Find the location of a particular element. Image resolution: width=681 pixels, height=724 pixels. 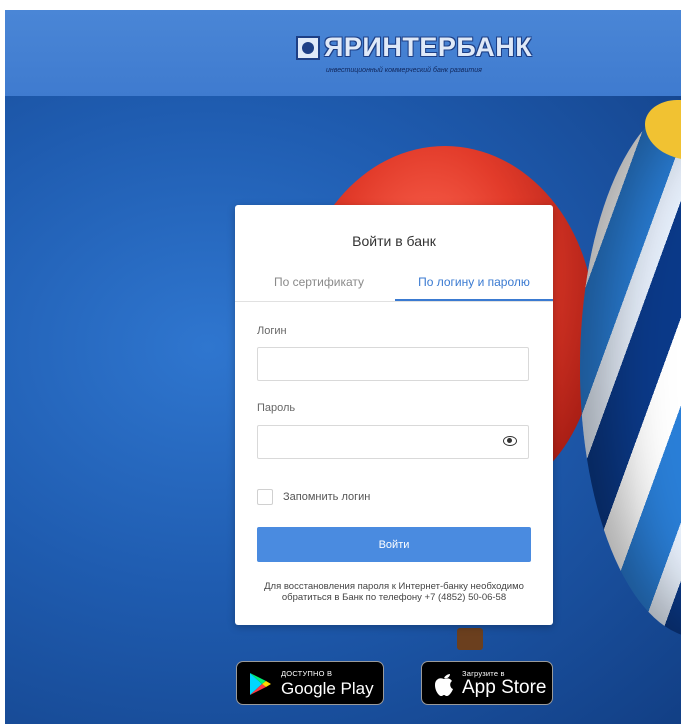

show-password-eye-icon is located at coordinates (510, 441).